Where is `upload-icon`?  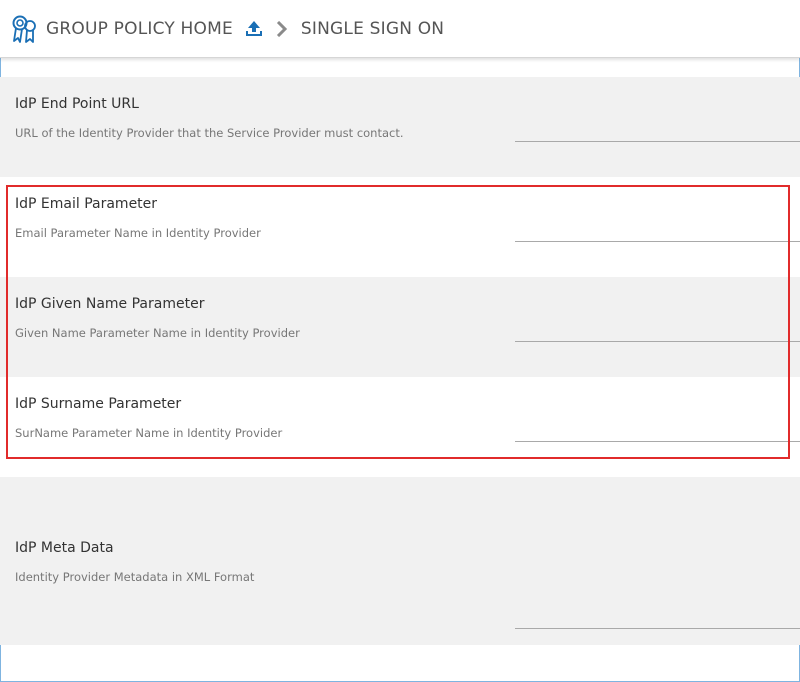 upload-icon is located at coordinates (254, 29).